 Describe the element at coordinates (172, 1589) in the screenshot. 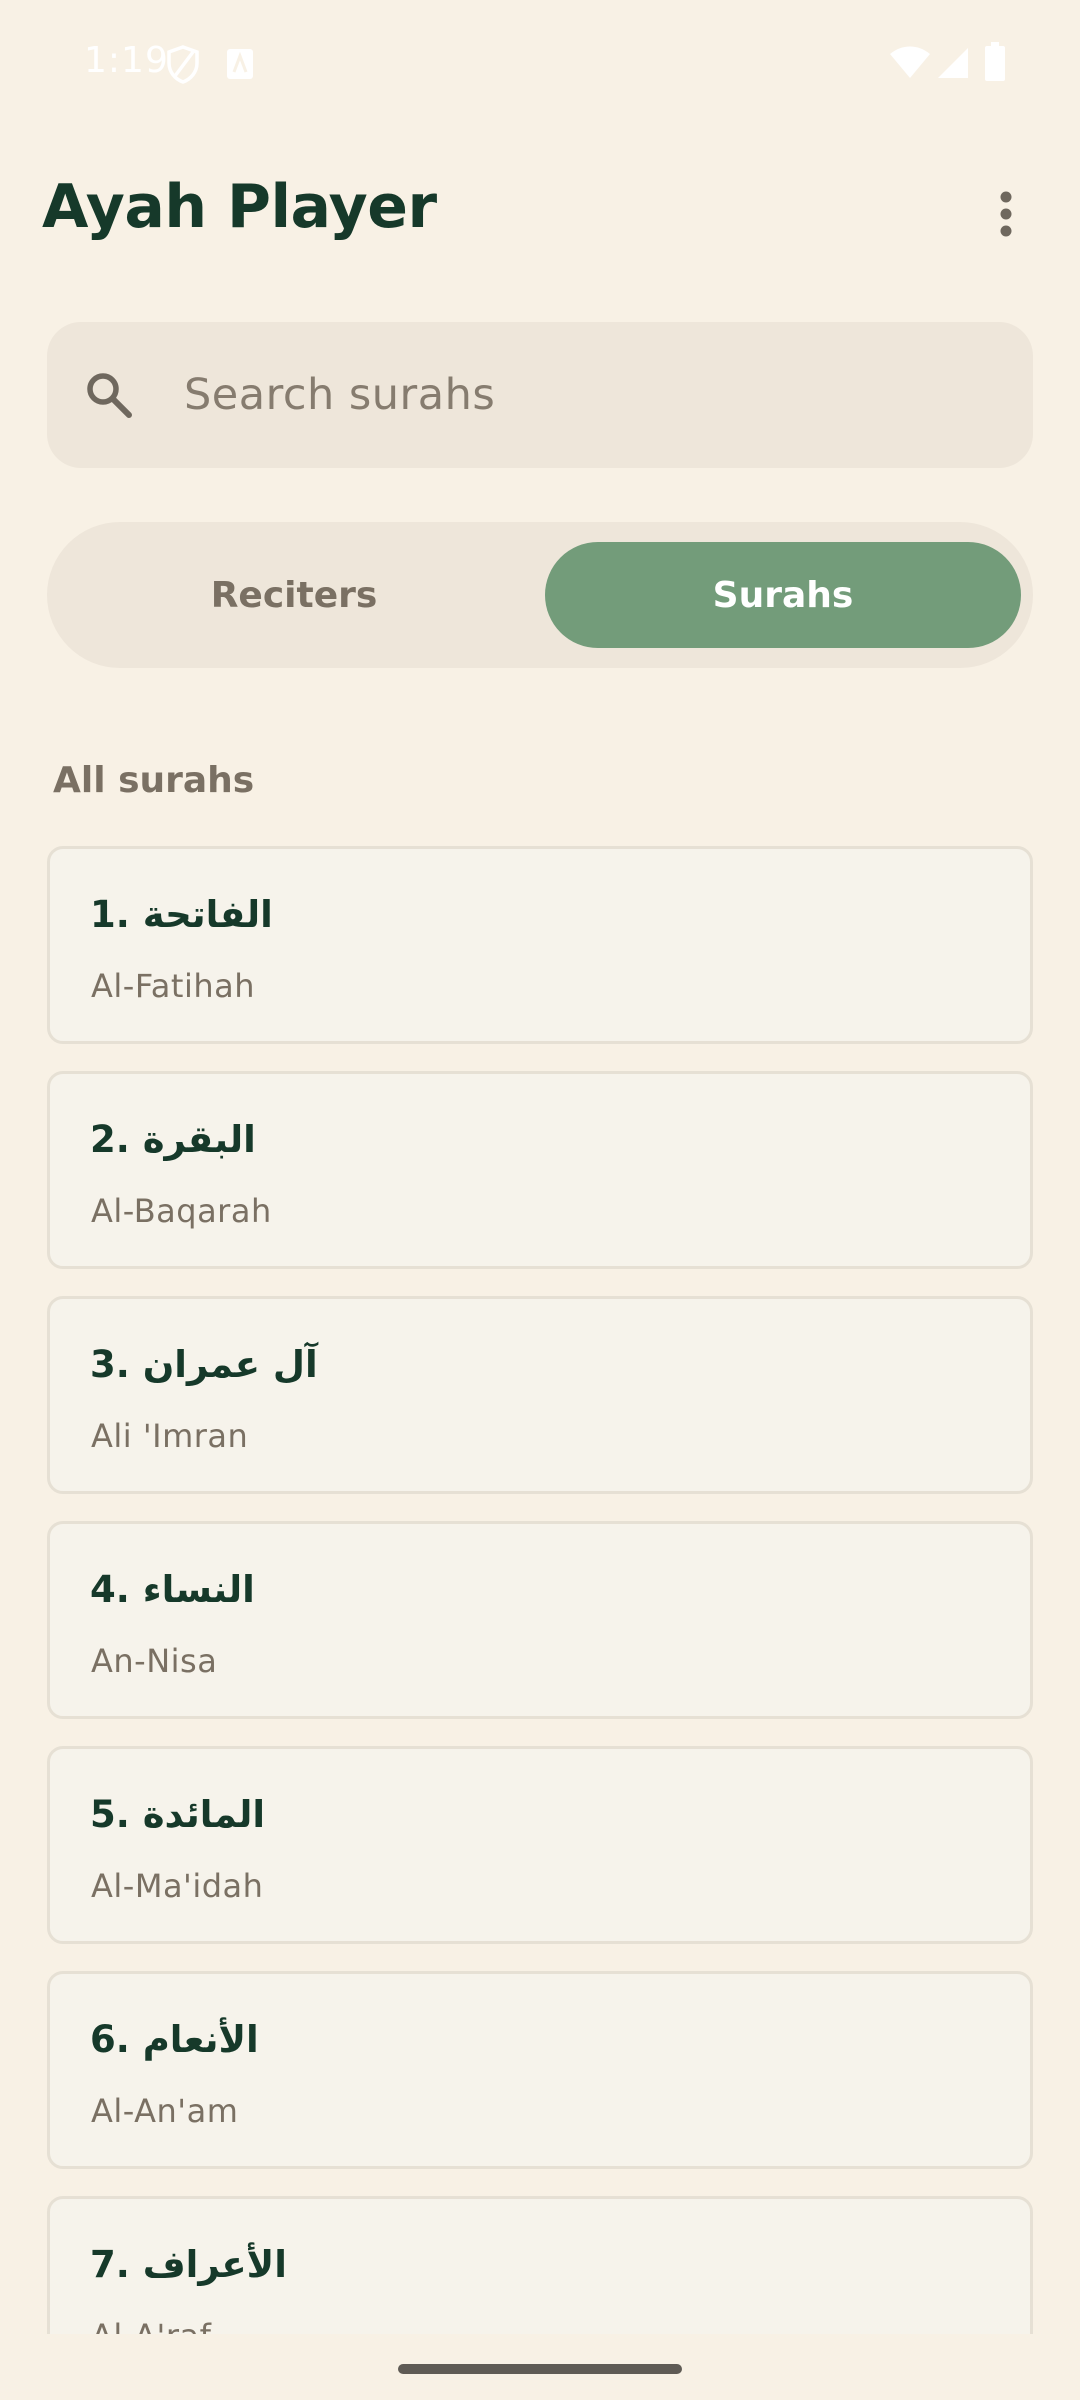

I see `surah-title: 4. النساء` at that location.